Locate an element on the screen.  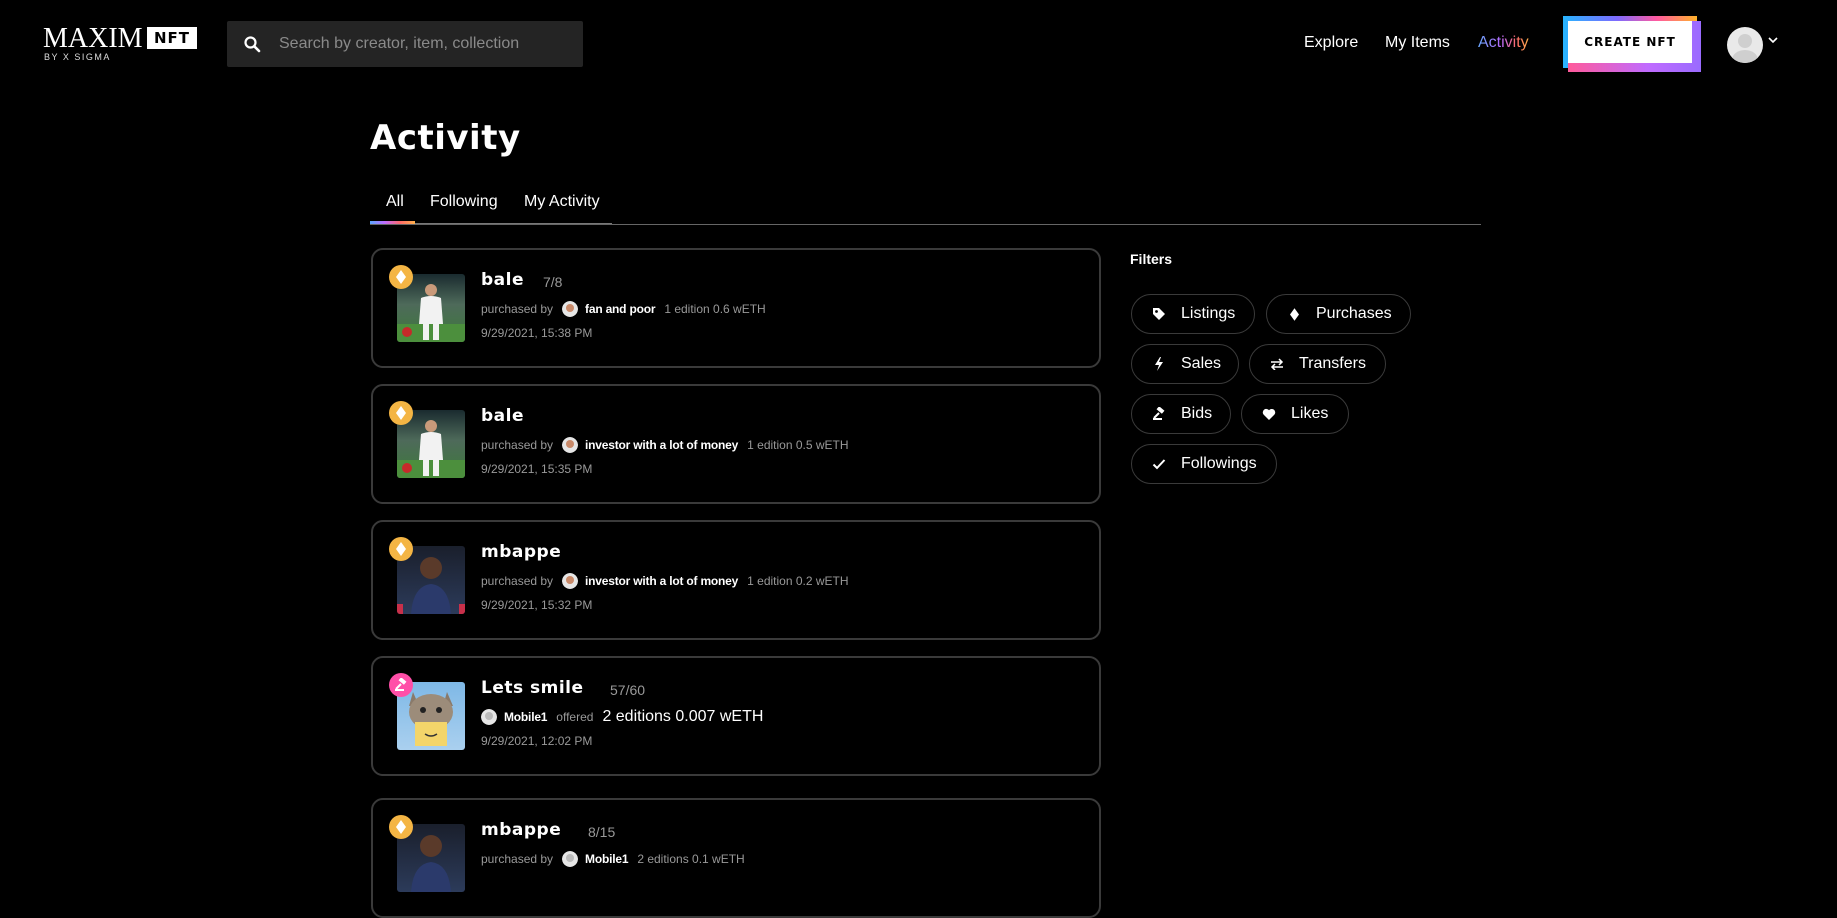
timestamp: 9/29/2021, 15:35 PM is located at coordinates (537, 469).